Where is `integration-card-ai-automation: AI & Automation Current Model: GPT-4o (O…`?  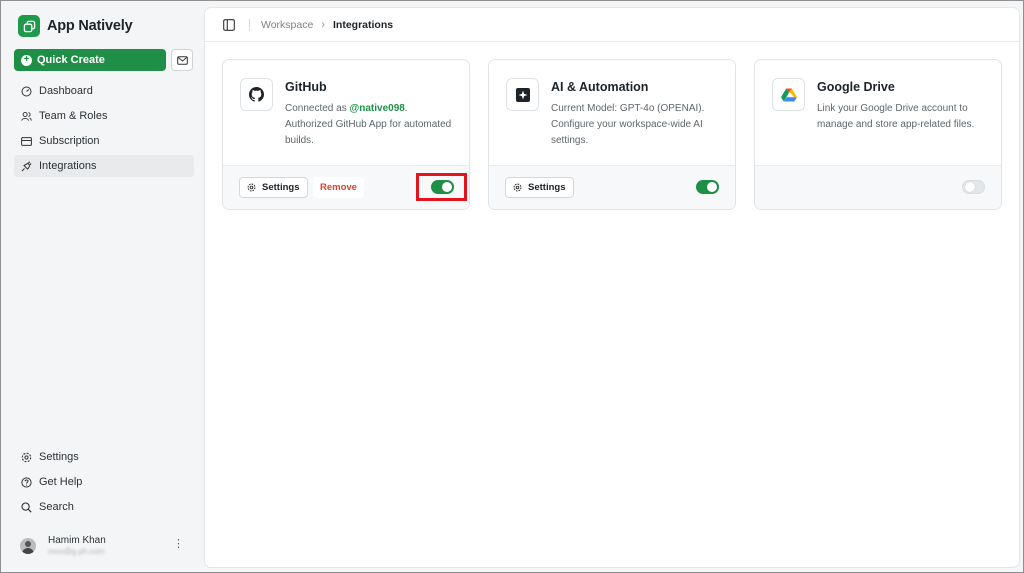 integration-card-ai-automation: AI & Automation Current Model: GPT-4o (O… is located at coordinates (612, 134).